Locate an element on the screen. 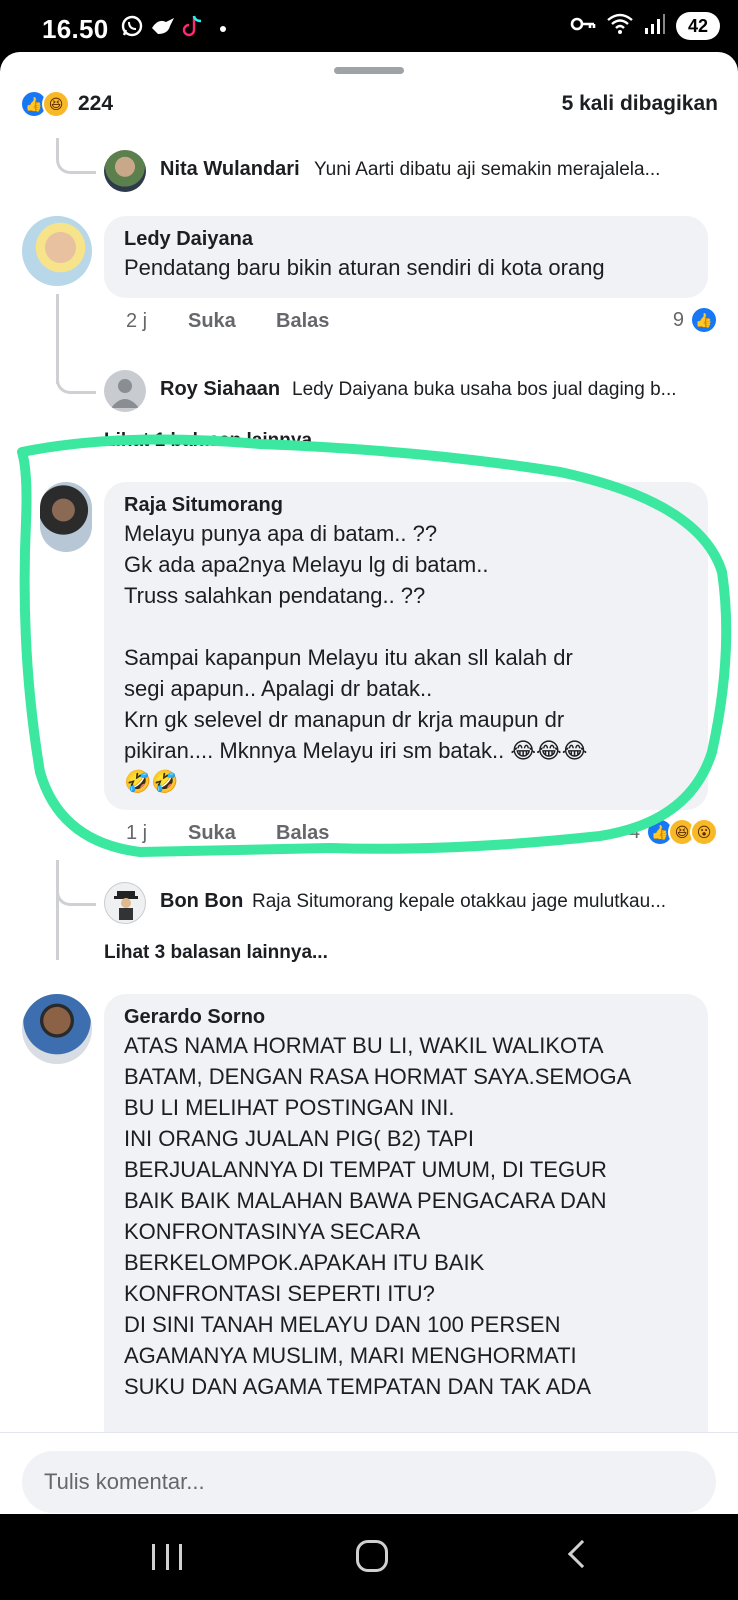 Image resolution: width=738 pixels, height=1600 pixels. status-time: 16.50 is located at coordinates (75, 29).